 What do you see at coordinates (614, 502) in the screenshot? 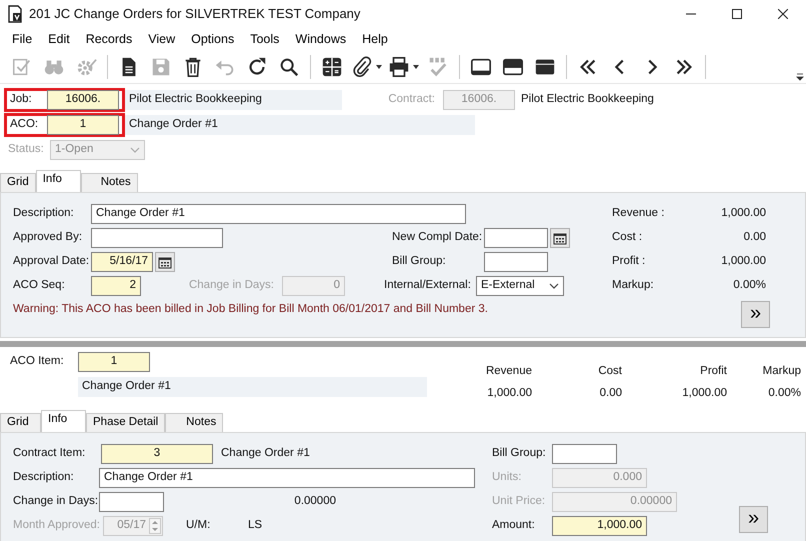
I see `input-field: 0.00000` at bounding box center [614, 502].